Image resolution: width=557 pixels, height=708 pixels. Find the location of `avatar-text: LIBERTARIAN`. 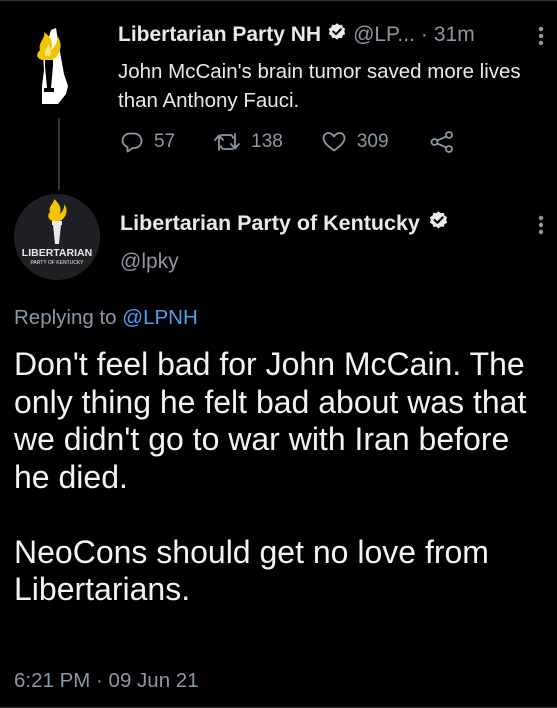

avatar-text: LIBERTARIAN is located at coordinates (57, 253).